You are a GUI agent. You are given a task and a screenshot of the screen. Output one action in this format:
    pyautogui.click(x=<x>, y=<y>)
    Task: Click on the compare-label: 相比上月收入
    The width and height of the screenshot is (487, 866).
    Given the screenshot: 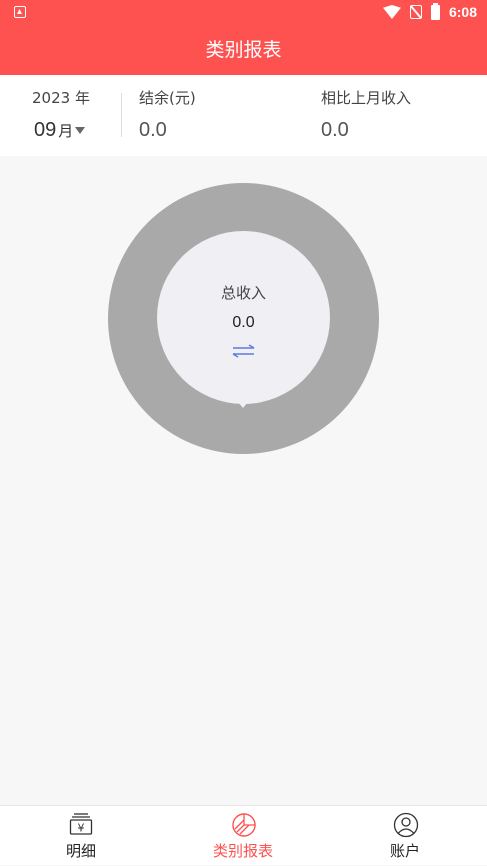 What is the action you would take?
    pyautogui.click(x=366, y=98)
    